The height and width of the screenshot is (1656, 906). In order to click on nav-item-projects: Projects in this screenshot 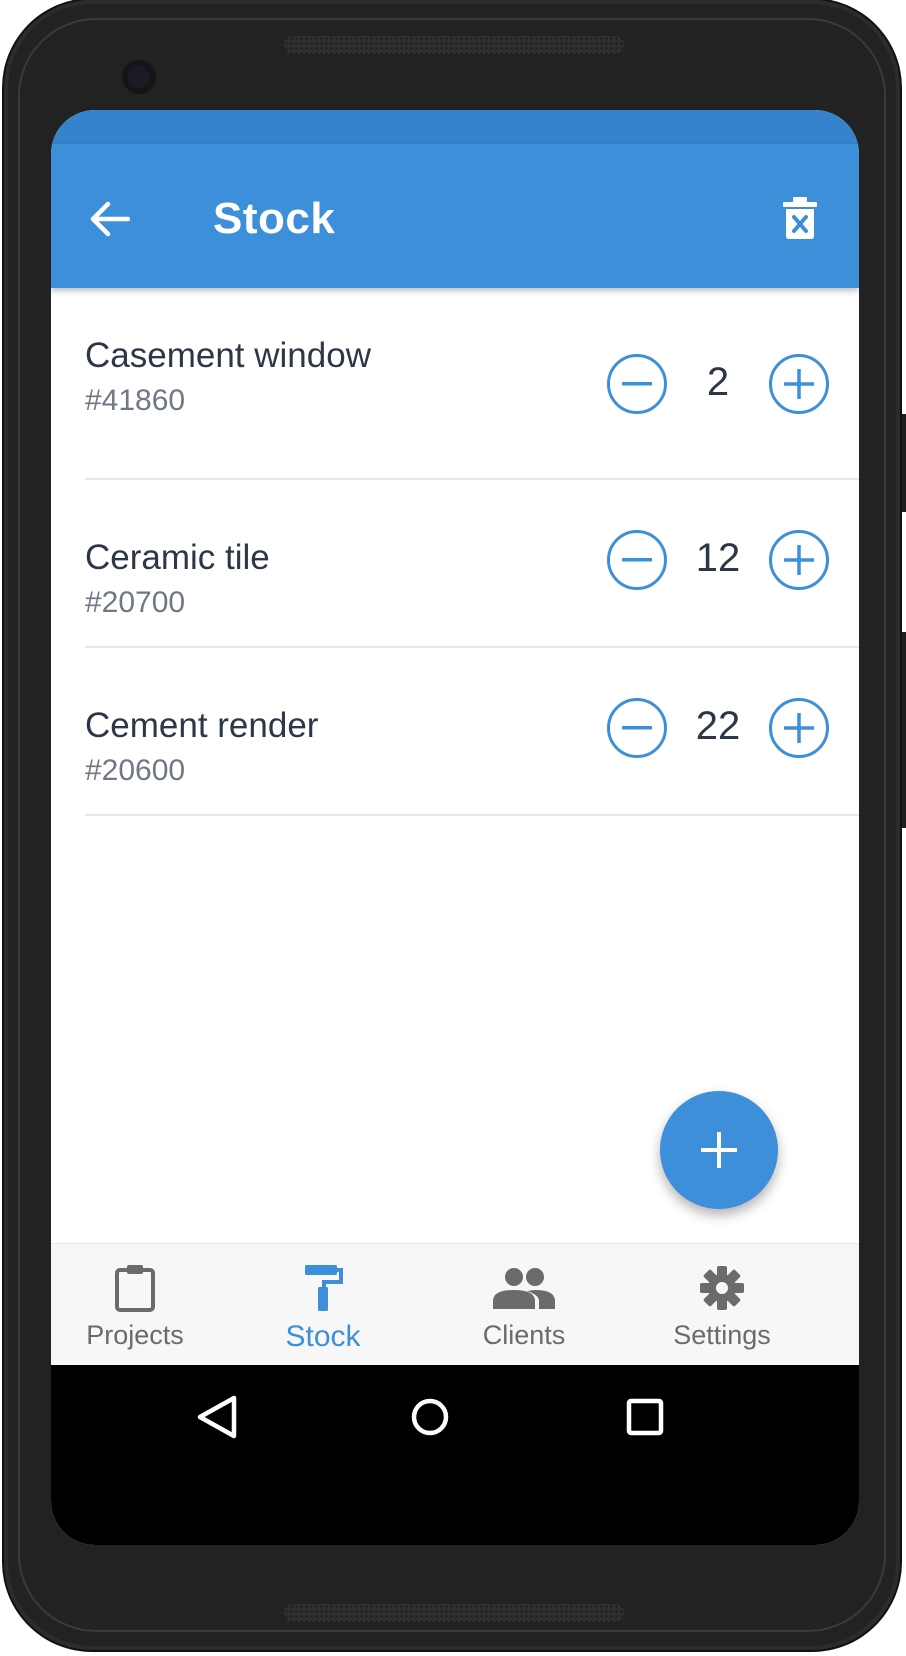, I will do `click(143, 1305)`.